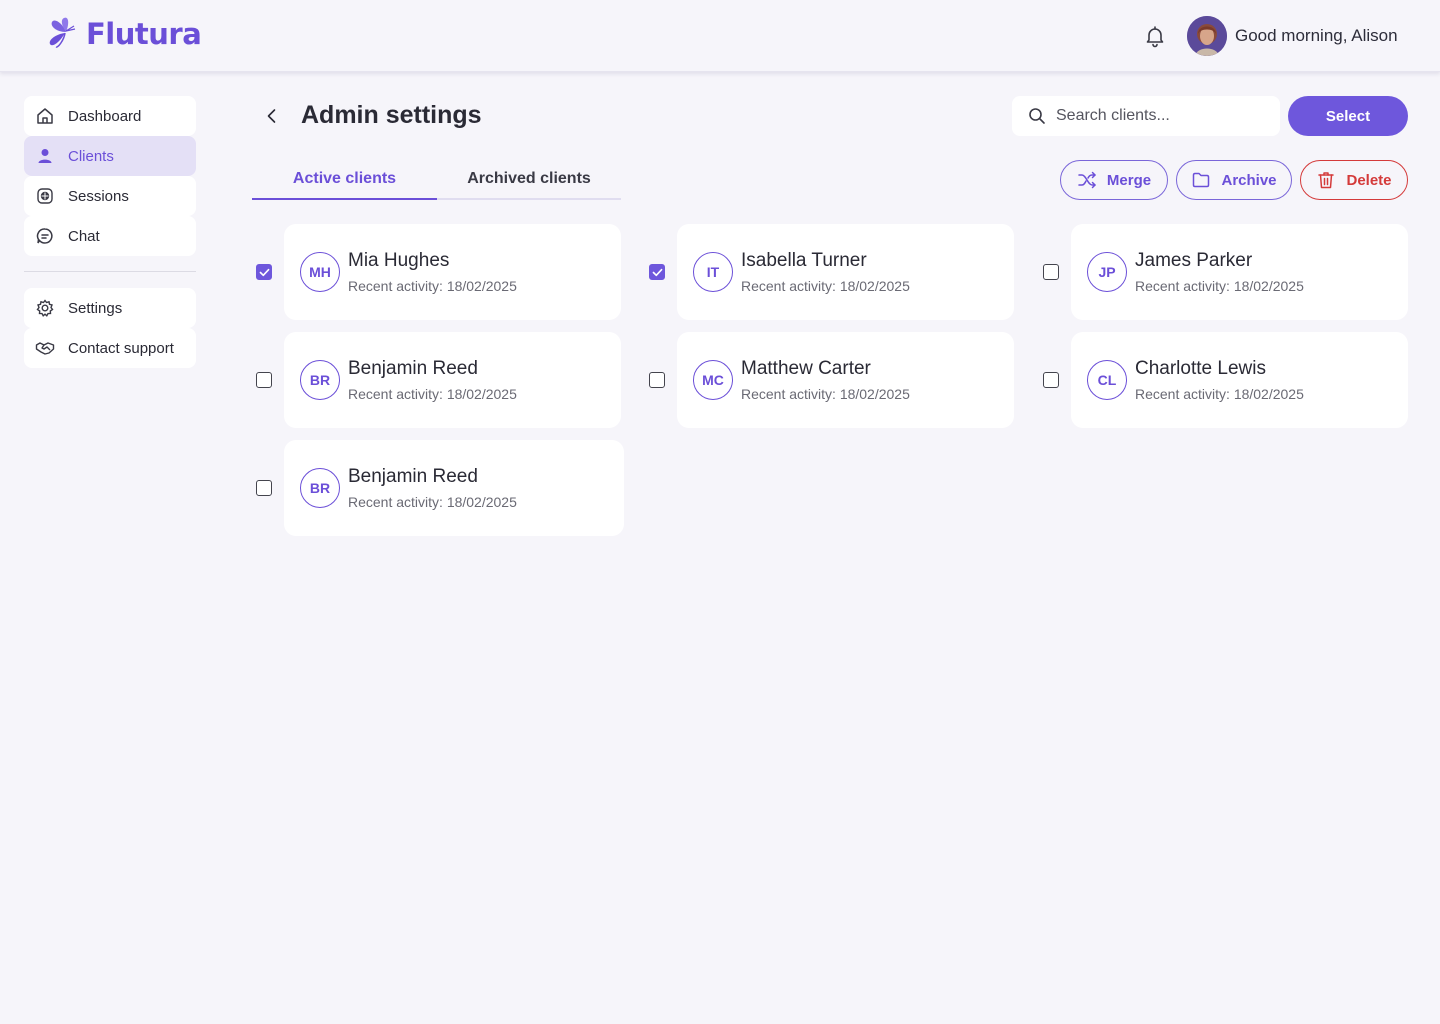 The width and height of the screenshot is (1440, 1024). Describe the element at coordinates (98, 196) in the screenshot. I see `sidebar-item-label: Sessions` at that location.